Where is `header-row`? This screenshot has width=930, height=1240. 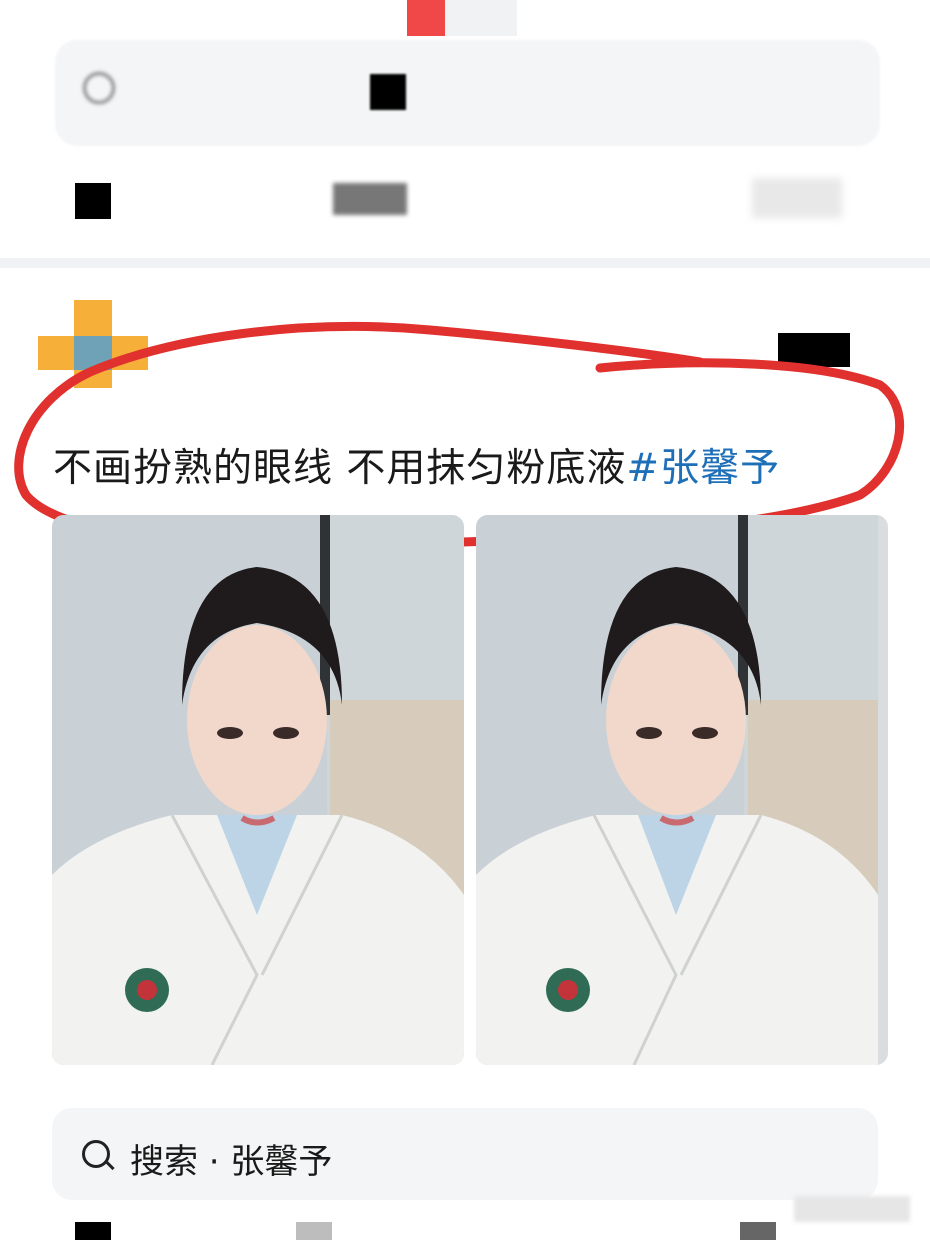 header-row is located at coordinates (465, 205).